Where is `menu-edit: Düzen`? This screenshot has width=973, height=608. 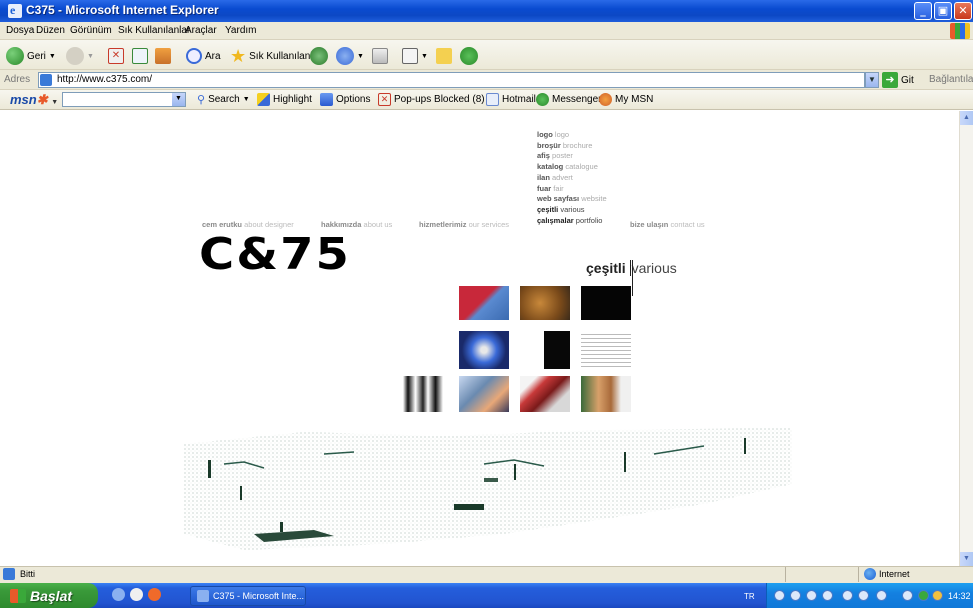
menu-edit: Düzen is located at coordinates (50, 30).